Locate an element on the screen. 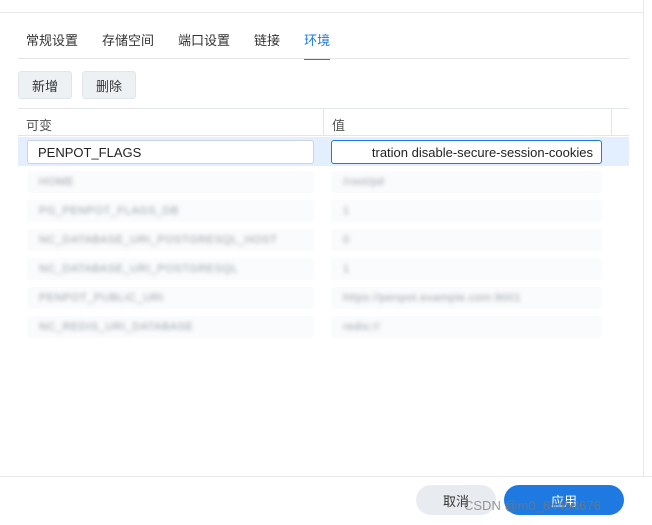 The height and width of the screenshot is (525, 652). variable-value-input: tration disable-secure-session-cookies is located at coordinates (466, 152).